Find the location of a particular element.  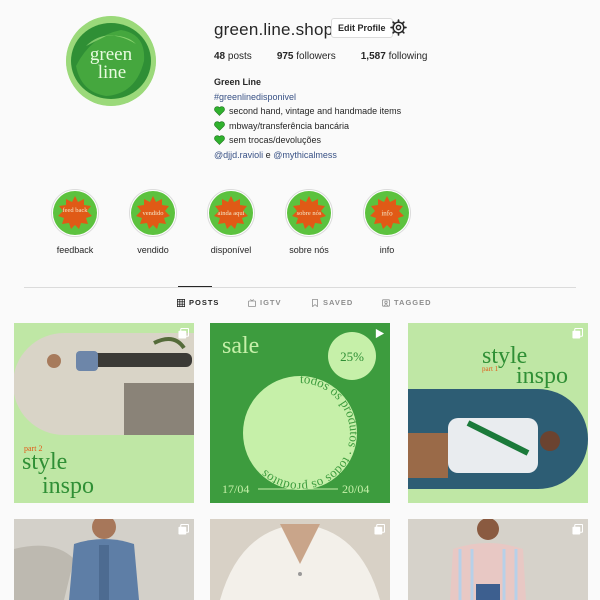

tab-saved: SAVED is located at coordinates (332, 302).